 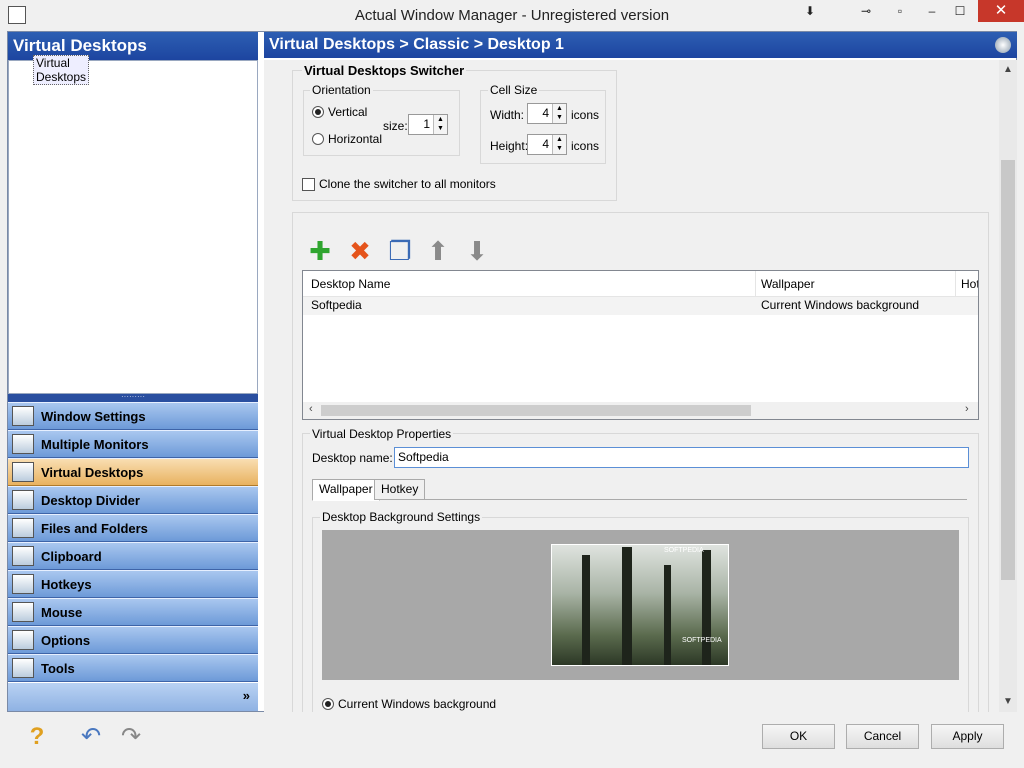 I want to click on column-desktop-name: Desktop Name, so click(x=350, y=284).